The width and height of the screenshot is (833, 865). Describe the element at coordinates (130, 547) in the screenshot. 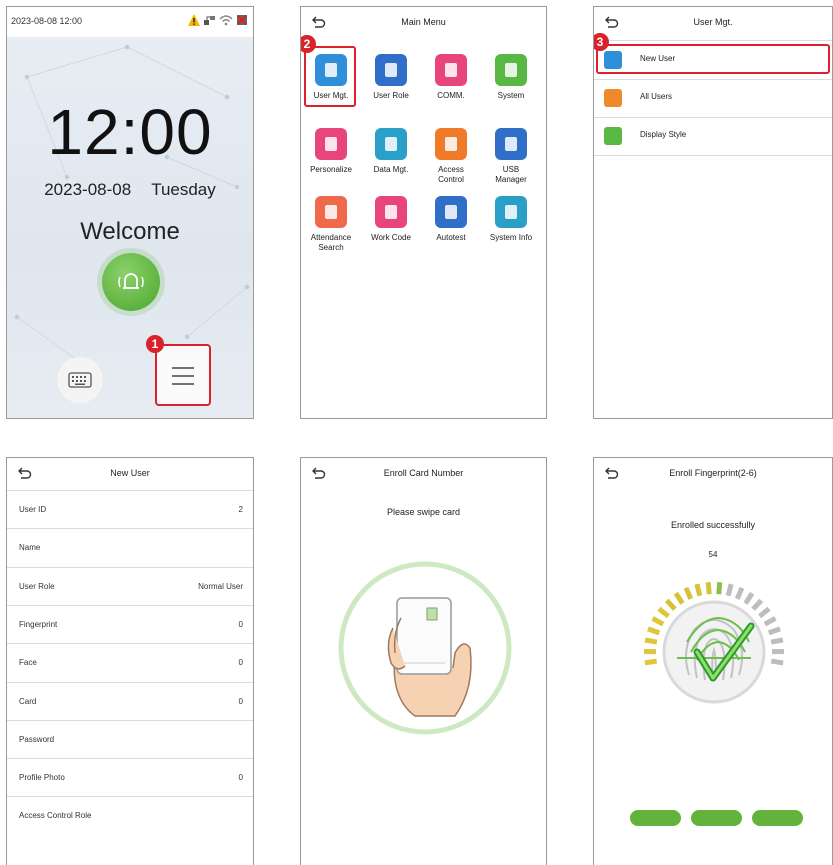

I see `field-name: Name` at that location.